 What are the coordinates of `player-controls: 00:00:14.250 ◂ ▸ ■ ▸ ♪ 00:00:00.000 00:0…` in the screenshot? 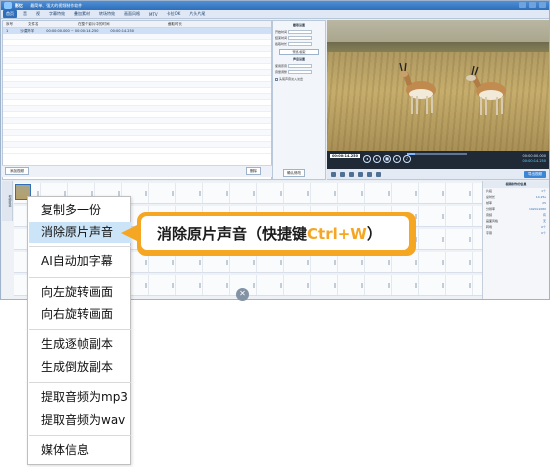 It's located at (438, 160).